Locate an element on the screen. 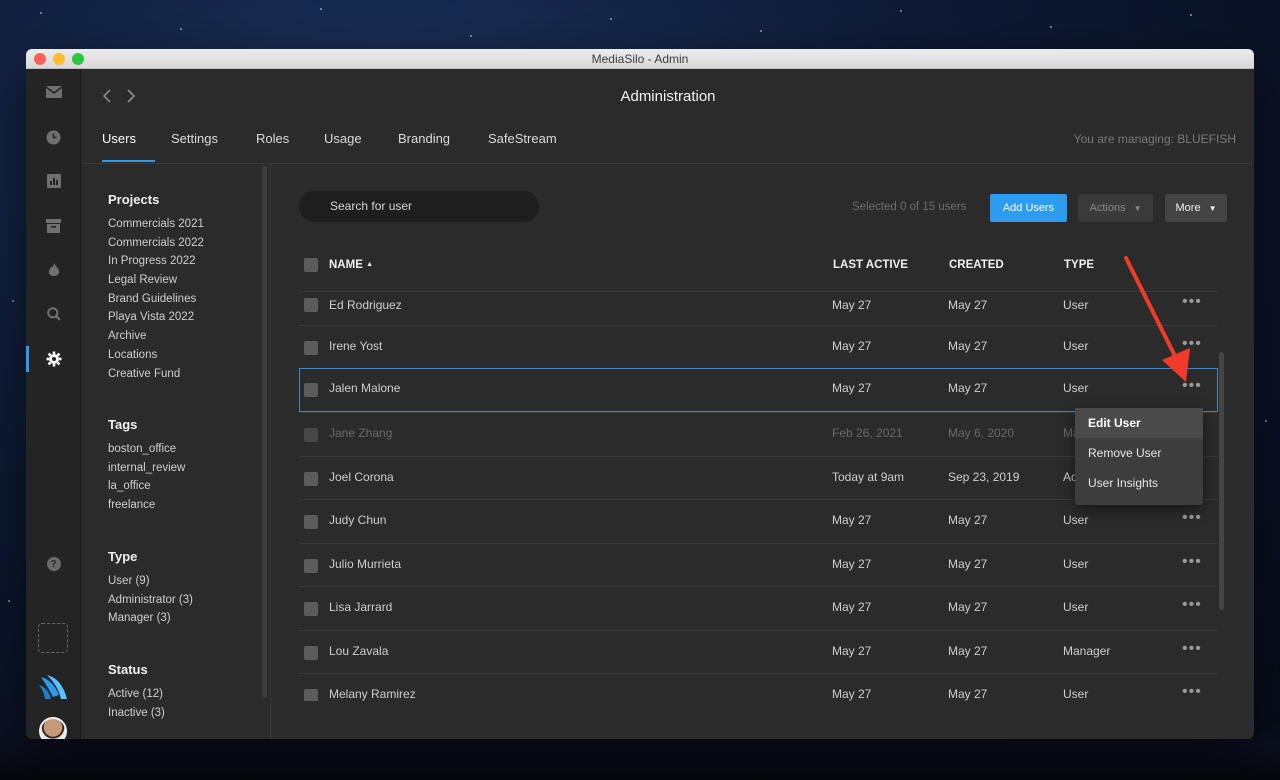 The height and width of the screenshot is (780, 1280). table-row: Judy Chun May 27 May 27 User ••• is located at coordinates (758, 521).